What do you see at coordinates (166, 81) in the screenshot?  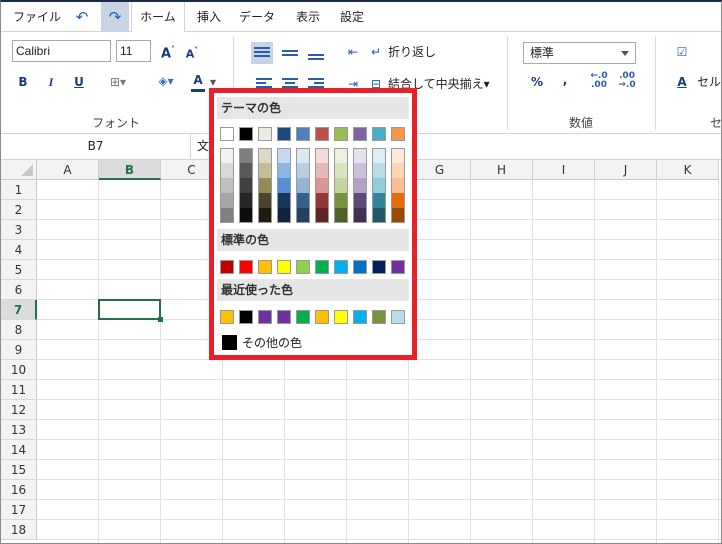 I see `fill-color-icon: ◈▾` at bounding box center [166, 81].